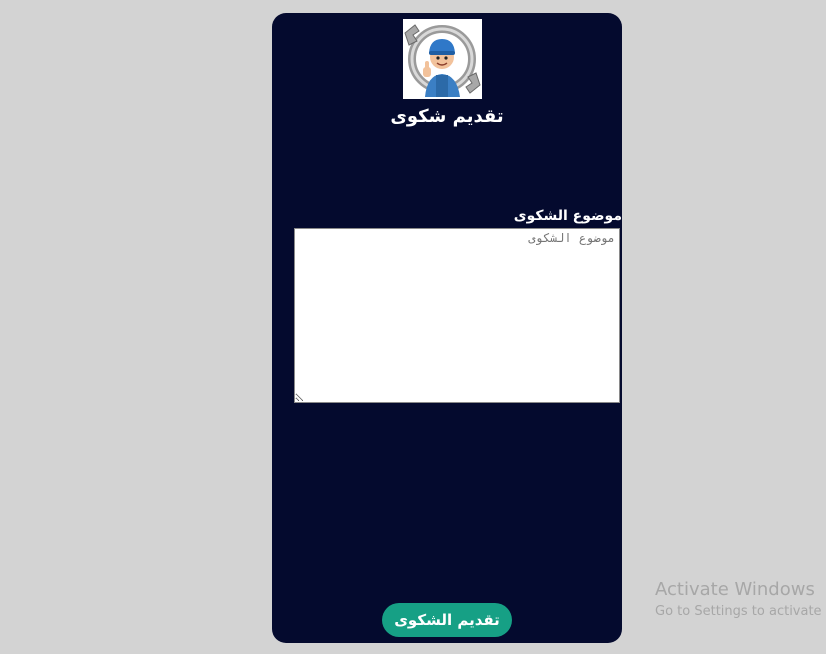 The image size is (826, 654). Describe the element at coordinates (447, 116) in the screenshot. I see `page-title: تقديم شكوى` at that location.